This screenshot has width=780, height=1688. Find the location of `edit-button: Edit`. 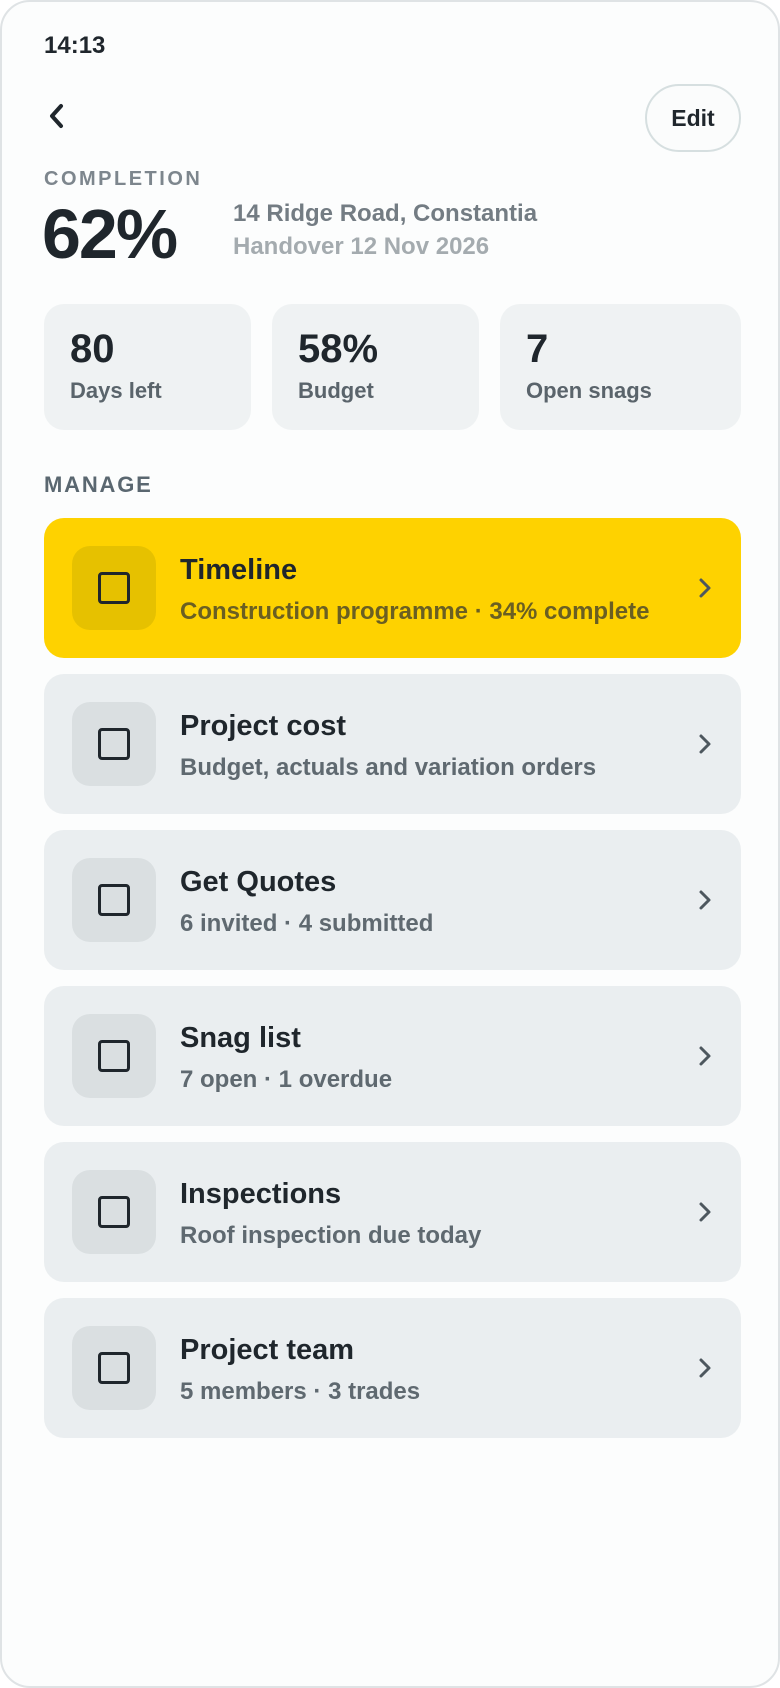

edit-button: Edit is located at coordinates (693, 118).